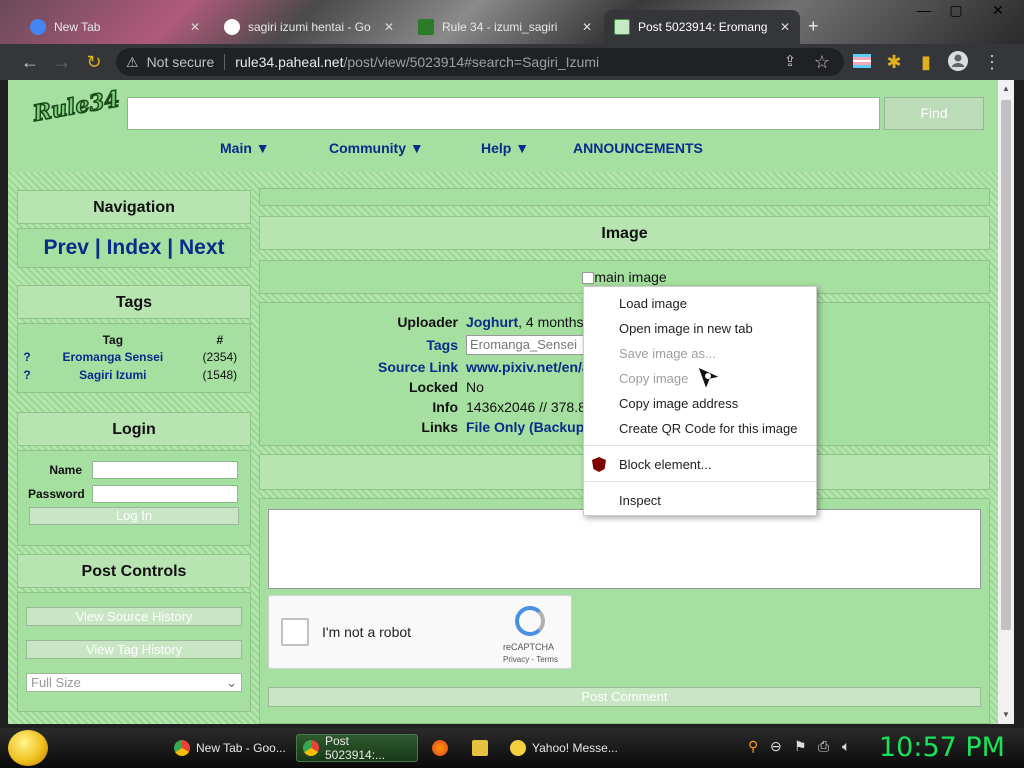 The image size is (1024, 768). What do you see at coordinates (1006, 88) in the screenshot?
I see `scroll-up-icon: ▲` at bounding box center [1006, 88].